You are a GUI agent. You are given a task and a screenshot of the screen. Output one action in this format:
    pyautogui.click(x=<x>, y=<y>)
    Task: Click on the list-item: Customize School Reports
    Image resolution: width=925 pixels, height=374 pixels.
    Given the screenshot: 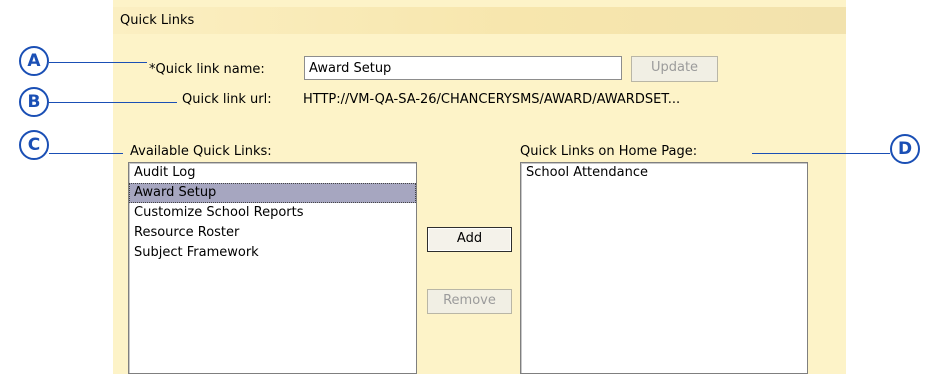 What is the action you would take?
    pyautogui.click(x=272, y=213)
    